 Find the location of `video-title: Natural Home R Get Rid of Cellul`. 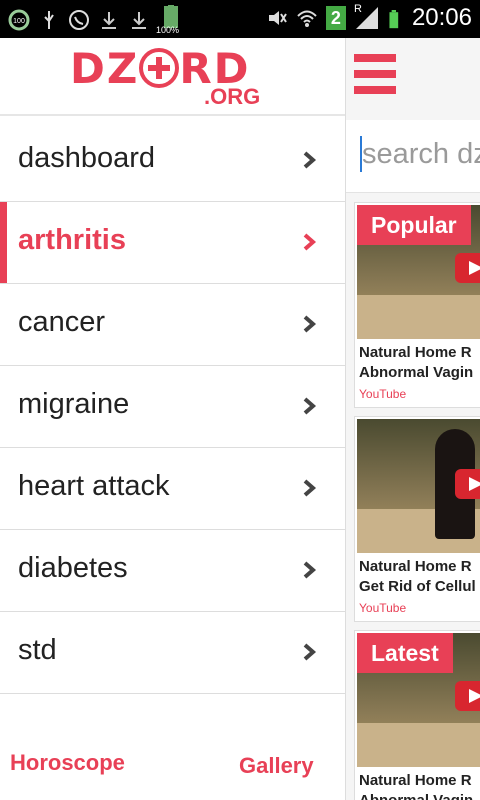

video-title: Natural Home R Get Rid of Cellul is located at coordinates (417, 577).